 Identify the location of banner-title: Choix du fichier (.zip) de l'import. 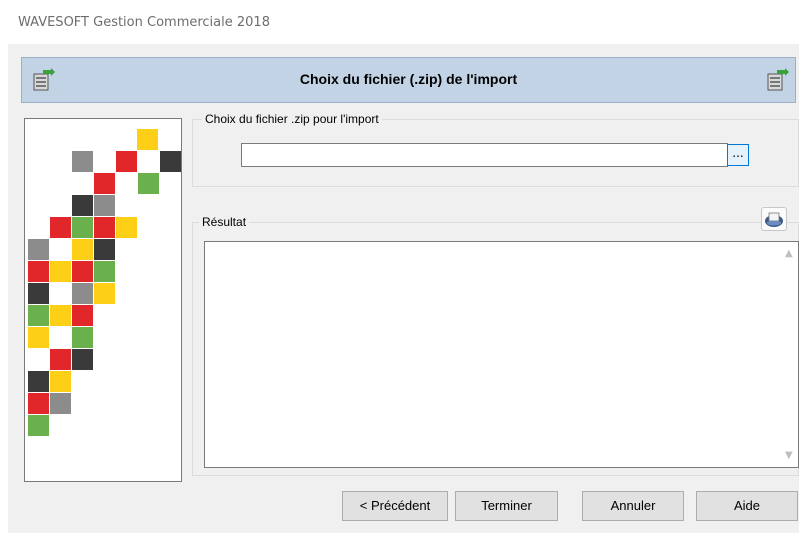
(408, 79).